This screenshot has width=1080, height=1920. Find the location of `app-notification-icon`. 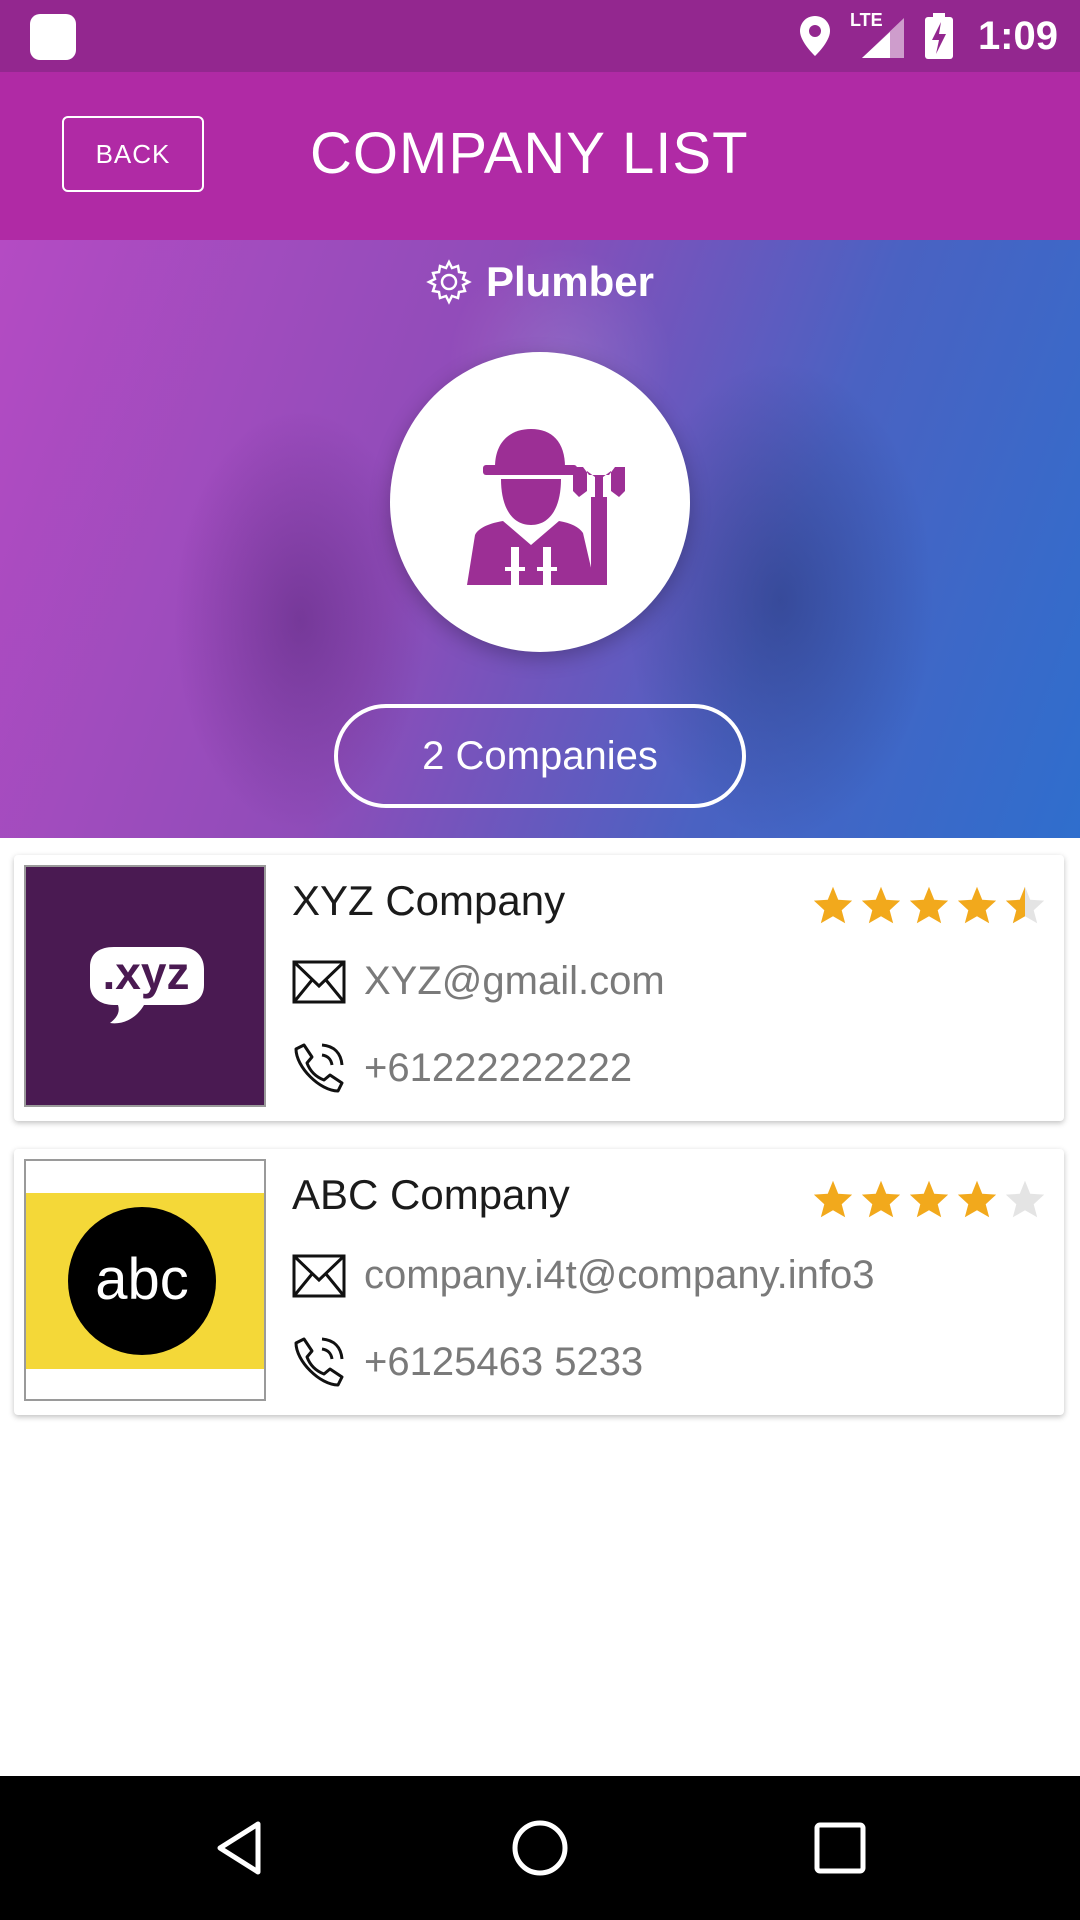

app-notification-icon is located at coordinates (53, 37).